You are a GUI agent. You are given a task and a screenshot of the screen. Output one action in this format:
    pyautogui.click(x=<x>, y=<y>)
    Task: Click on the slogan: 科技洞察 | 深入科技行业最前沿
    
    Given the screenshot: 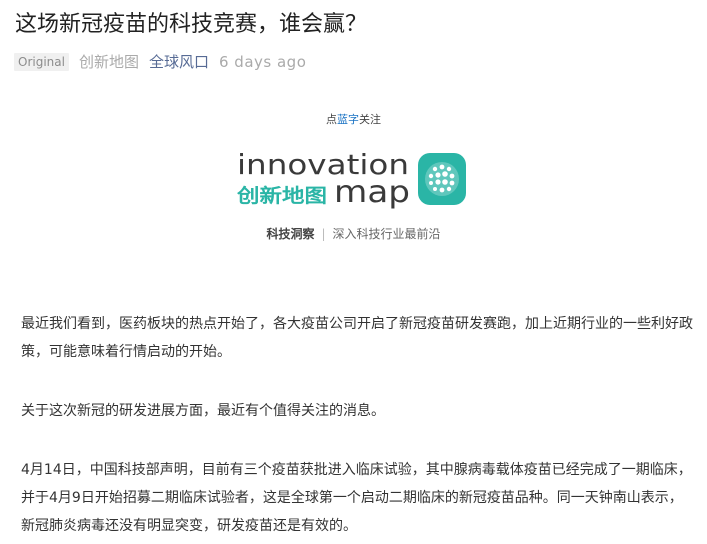 What is the action you would take?
    pyautogui.click(x=353, y=233)
    